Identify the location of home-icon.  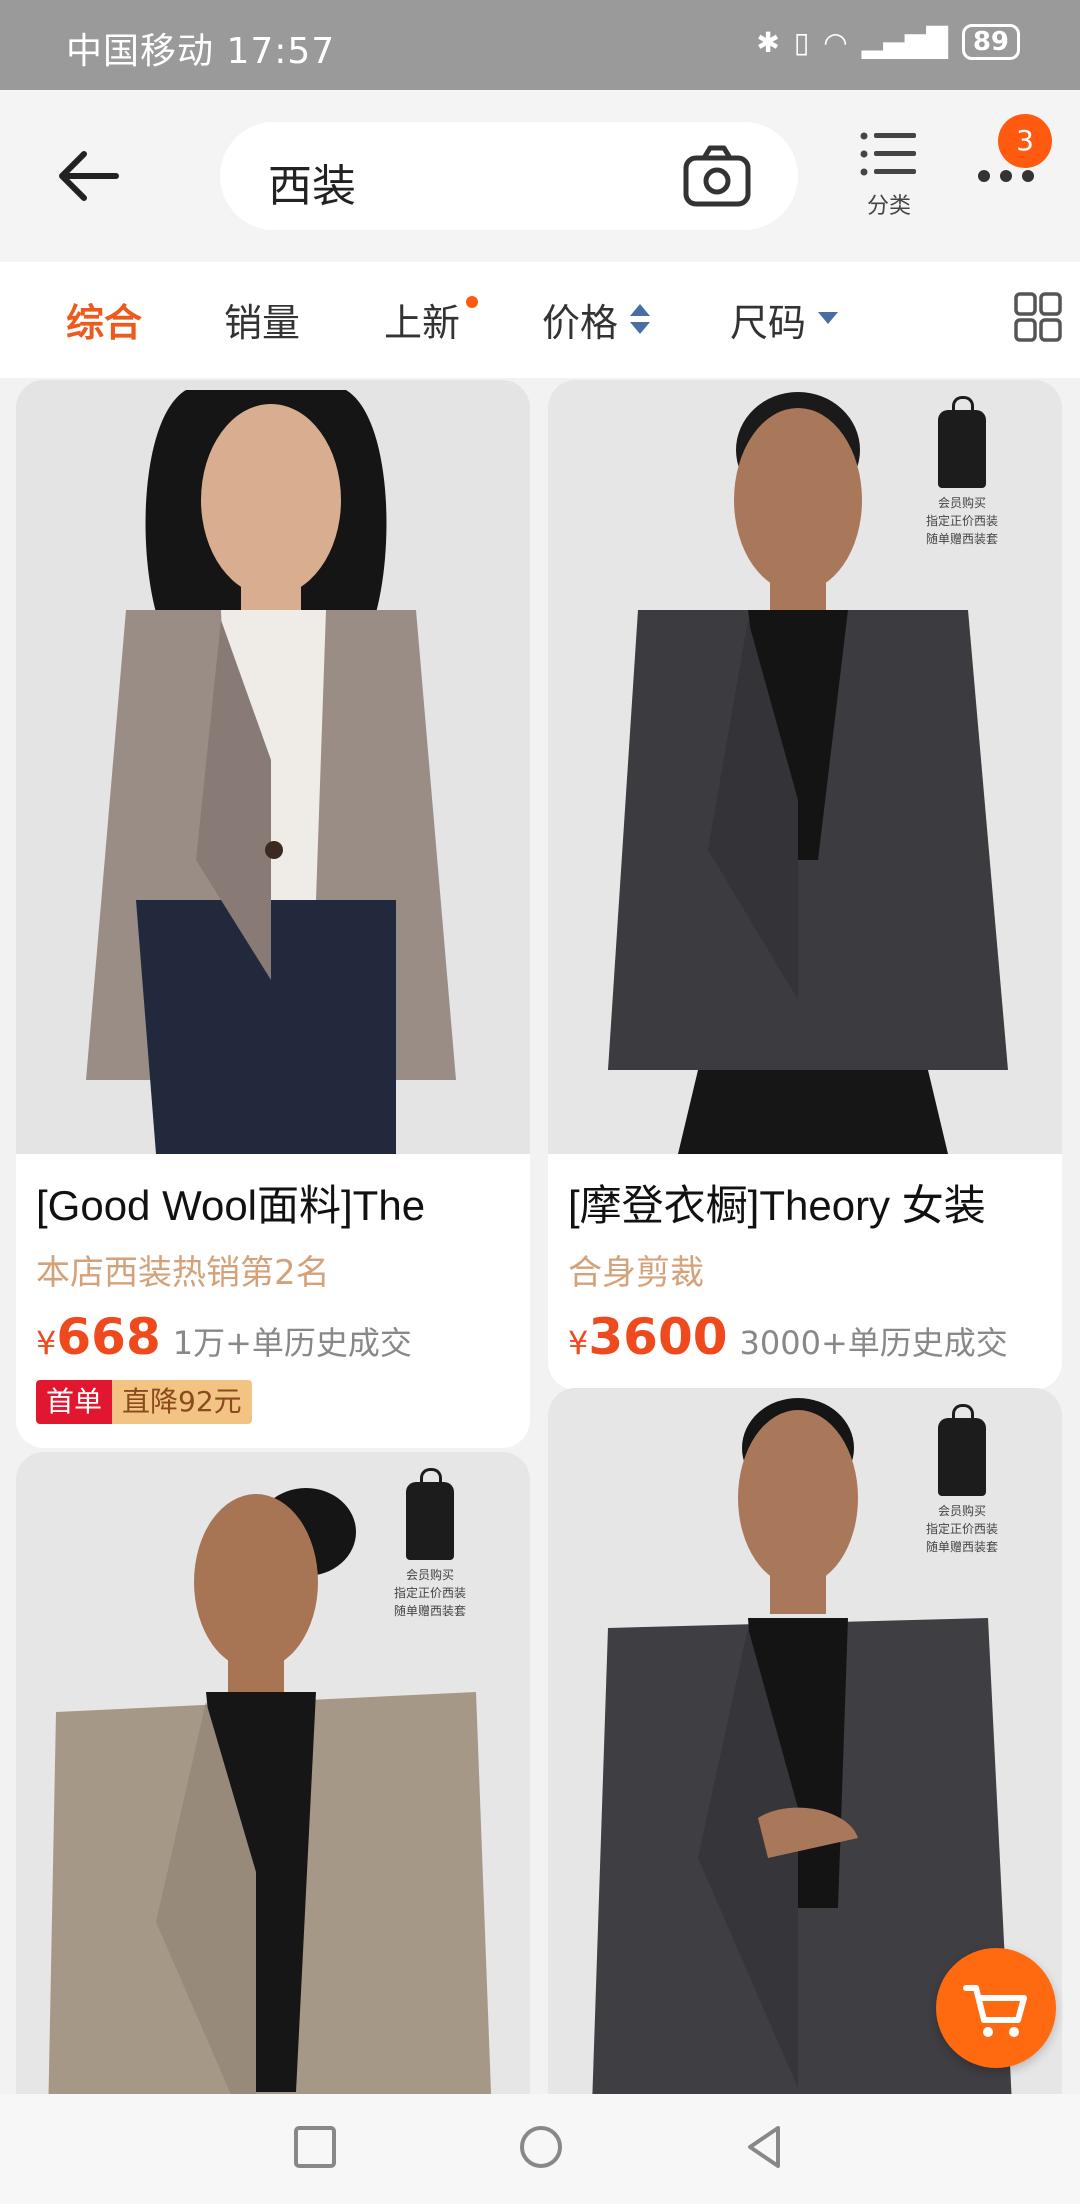
(541, 2147).